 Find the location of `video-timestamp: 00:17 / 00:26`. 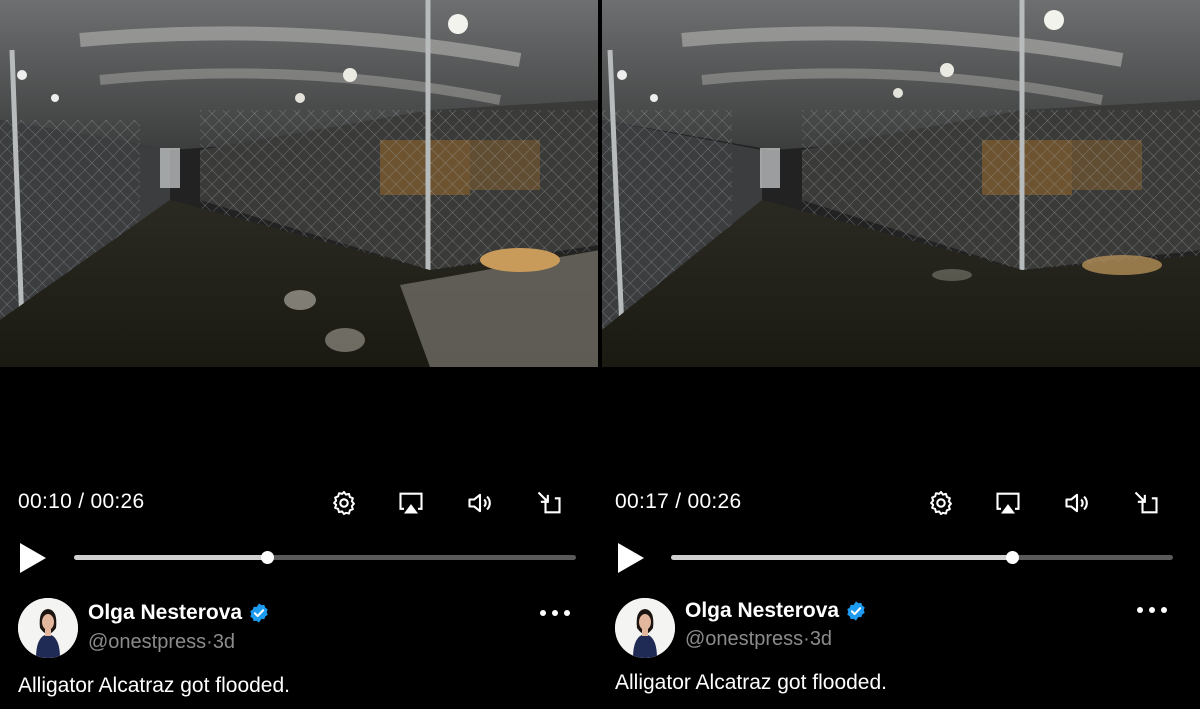

video-timestamp: 00:17 / 00:26 is located at coordinates (678, 502).